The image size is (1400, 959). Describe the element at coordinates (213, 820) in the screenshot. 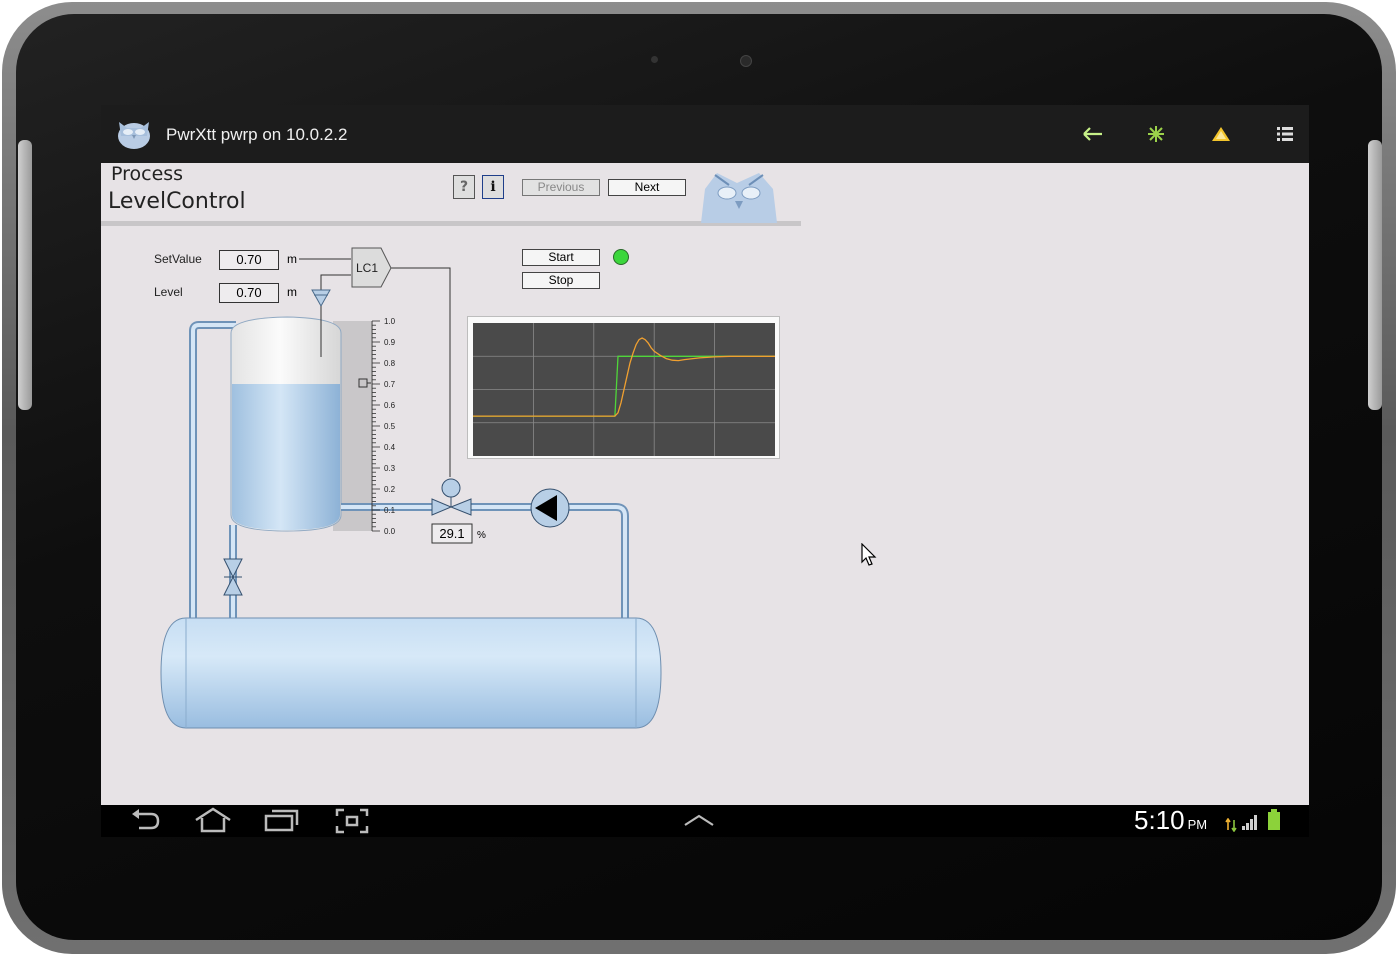

I see `home-icon` at that location.